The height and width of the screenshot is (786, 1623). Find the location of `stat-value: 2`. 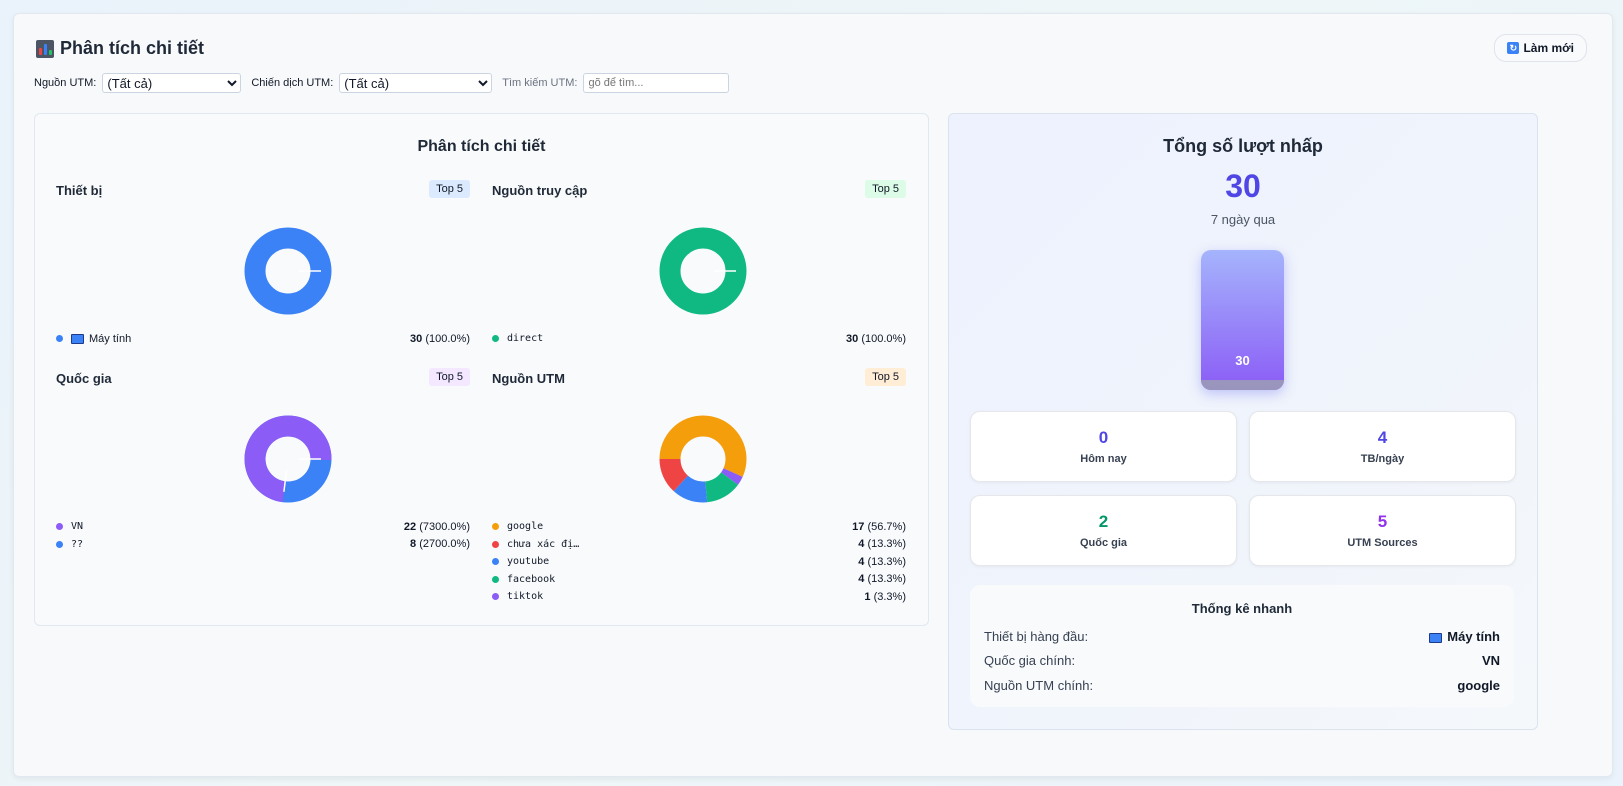

stat-value: 2 is located at coordinates (1103, 521).